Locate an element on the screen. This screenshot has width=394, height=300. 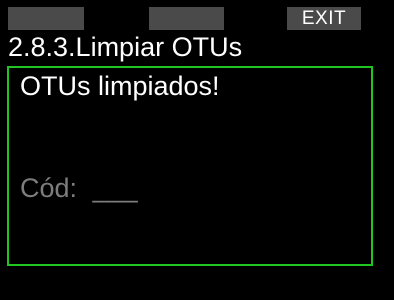
left-softkey is located at coordinates (46, 18).